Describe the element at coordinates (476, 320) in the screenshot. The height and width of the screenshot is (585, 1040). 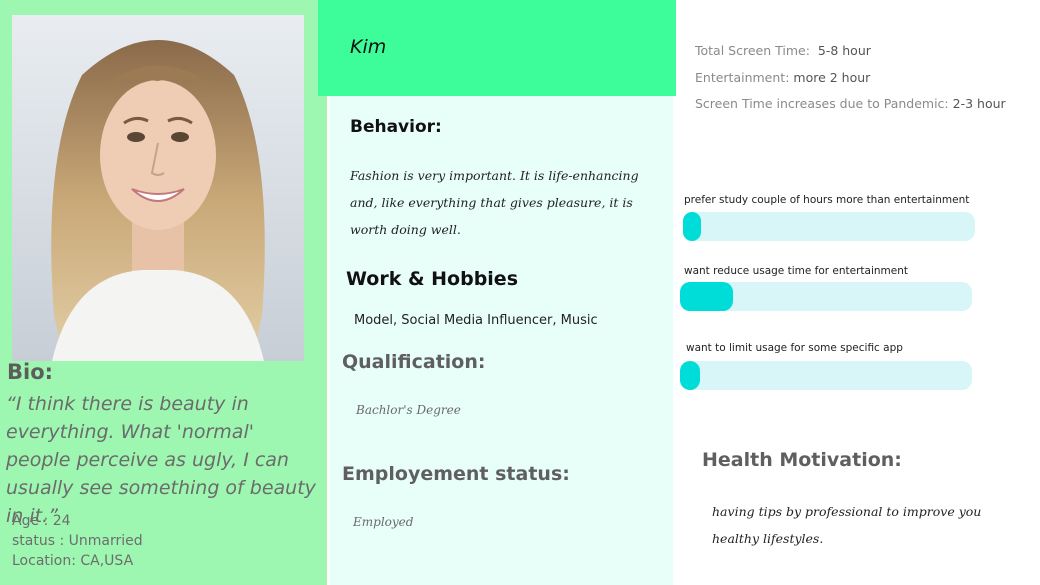
I see `work-hobbies-text: Model, Social Media Influencer, Music` at that location.